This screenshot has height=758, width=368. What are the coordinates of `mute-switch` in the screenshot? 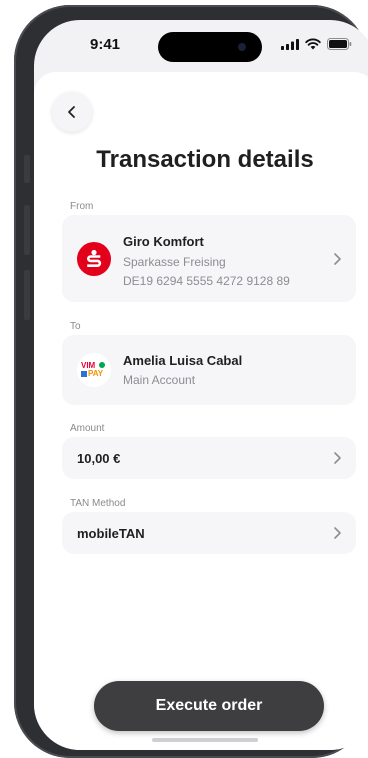 It's located at (27, 169).